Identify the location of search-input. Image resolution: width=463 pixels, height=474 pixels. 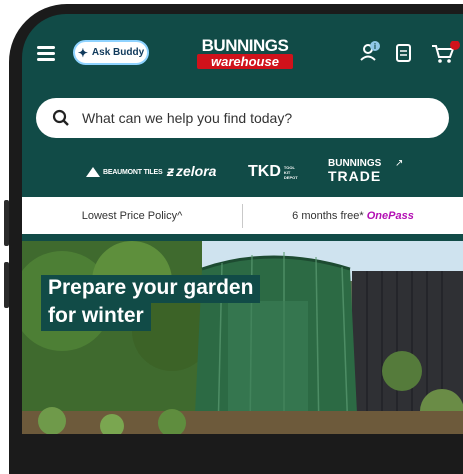
(252, 118).